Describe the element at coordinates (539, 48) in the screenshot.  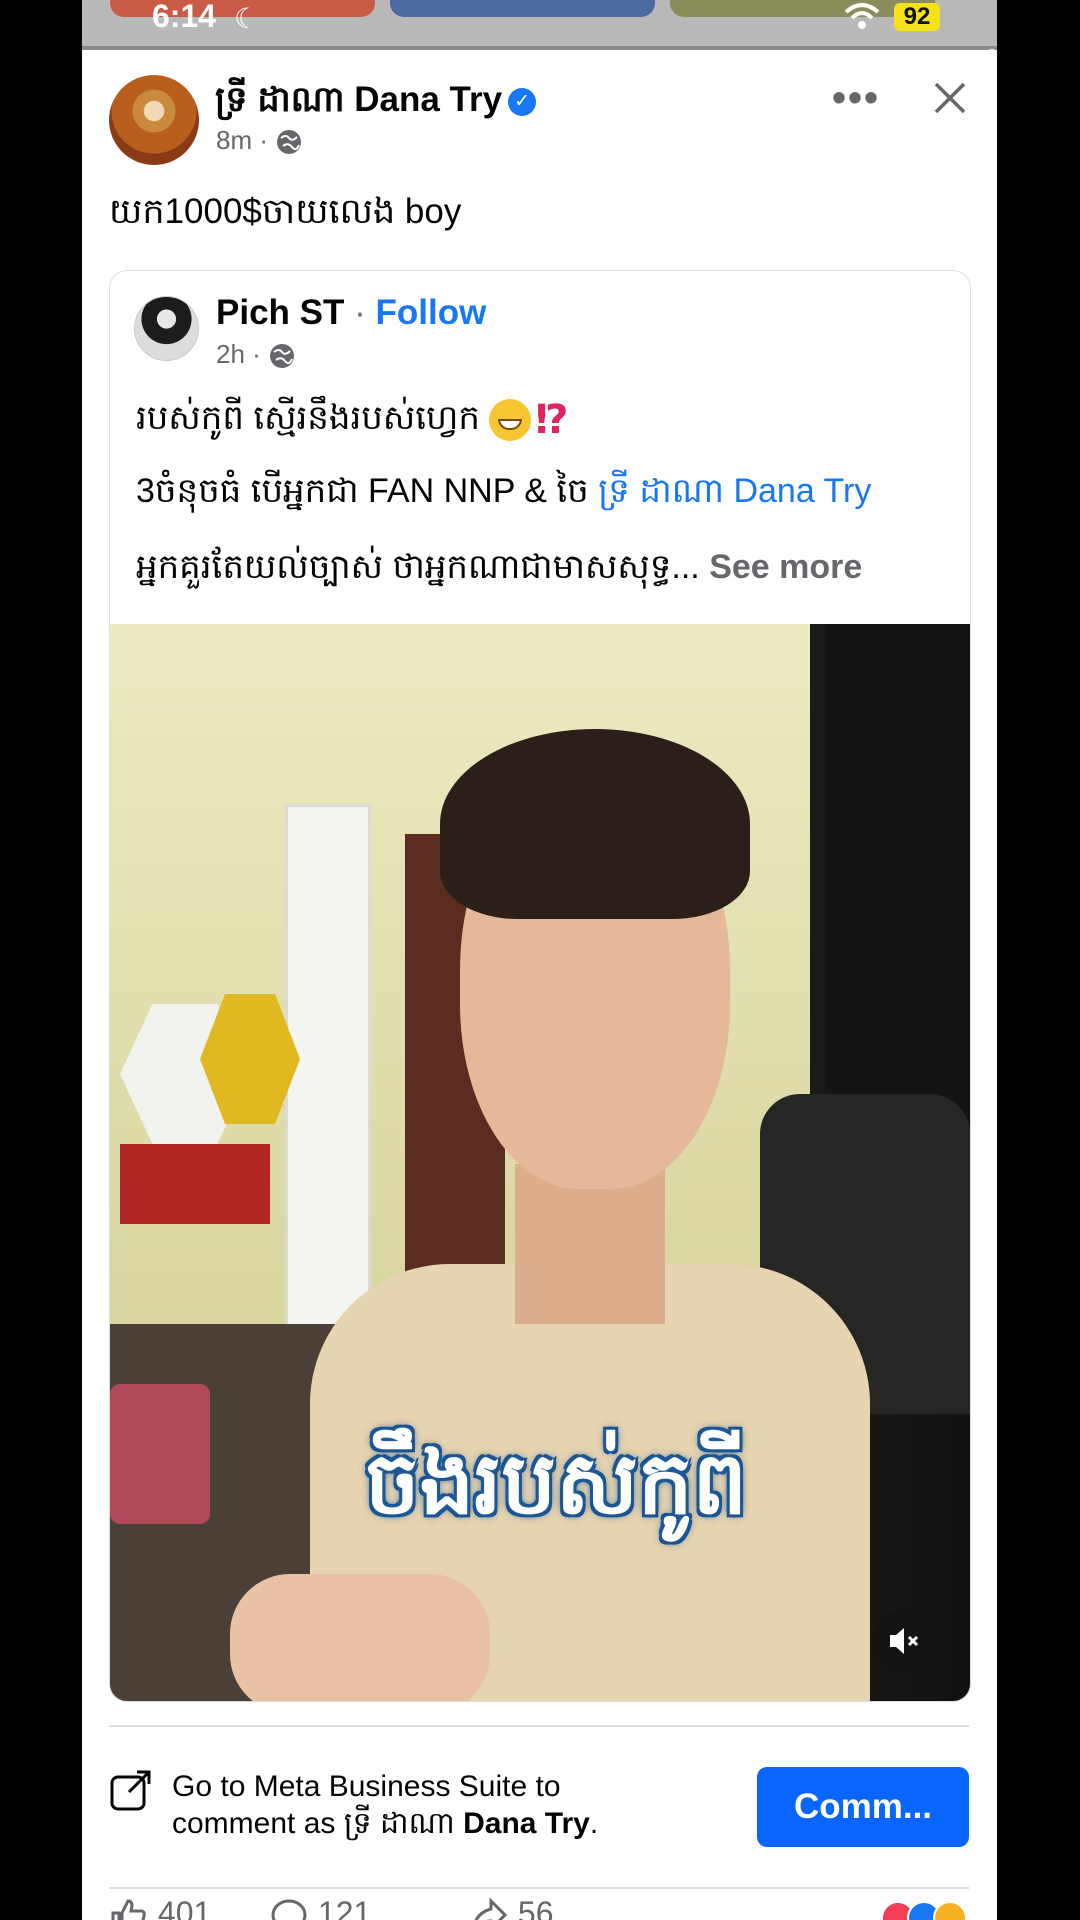
I see `status-divider` at that location.